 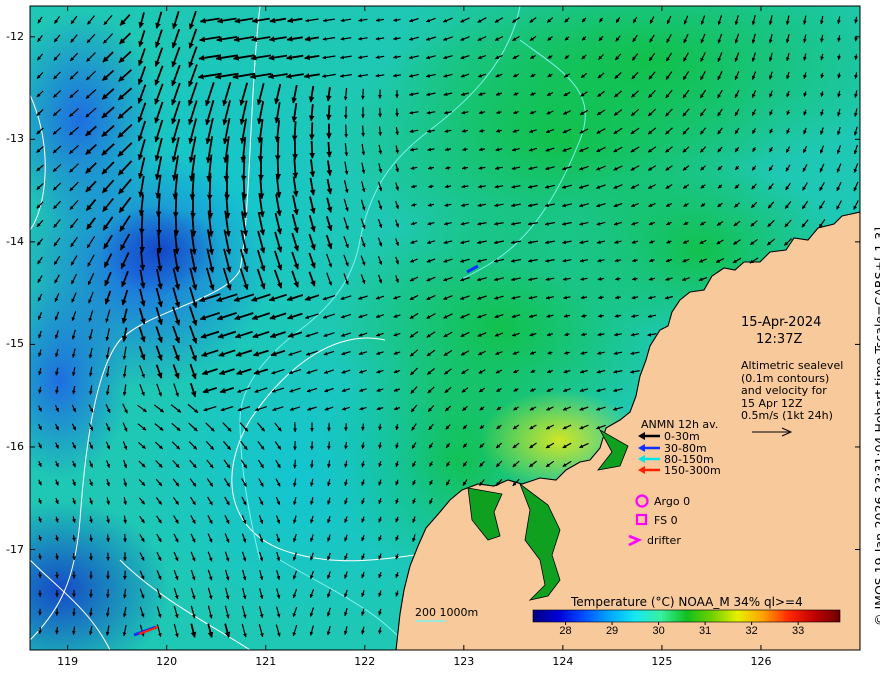 I want to click on x-tick-label: 119, so click(x=68, y=661).